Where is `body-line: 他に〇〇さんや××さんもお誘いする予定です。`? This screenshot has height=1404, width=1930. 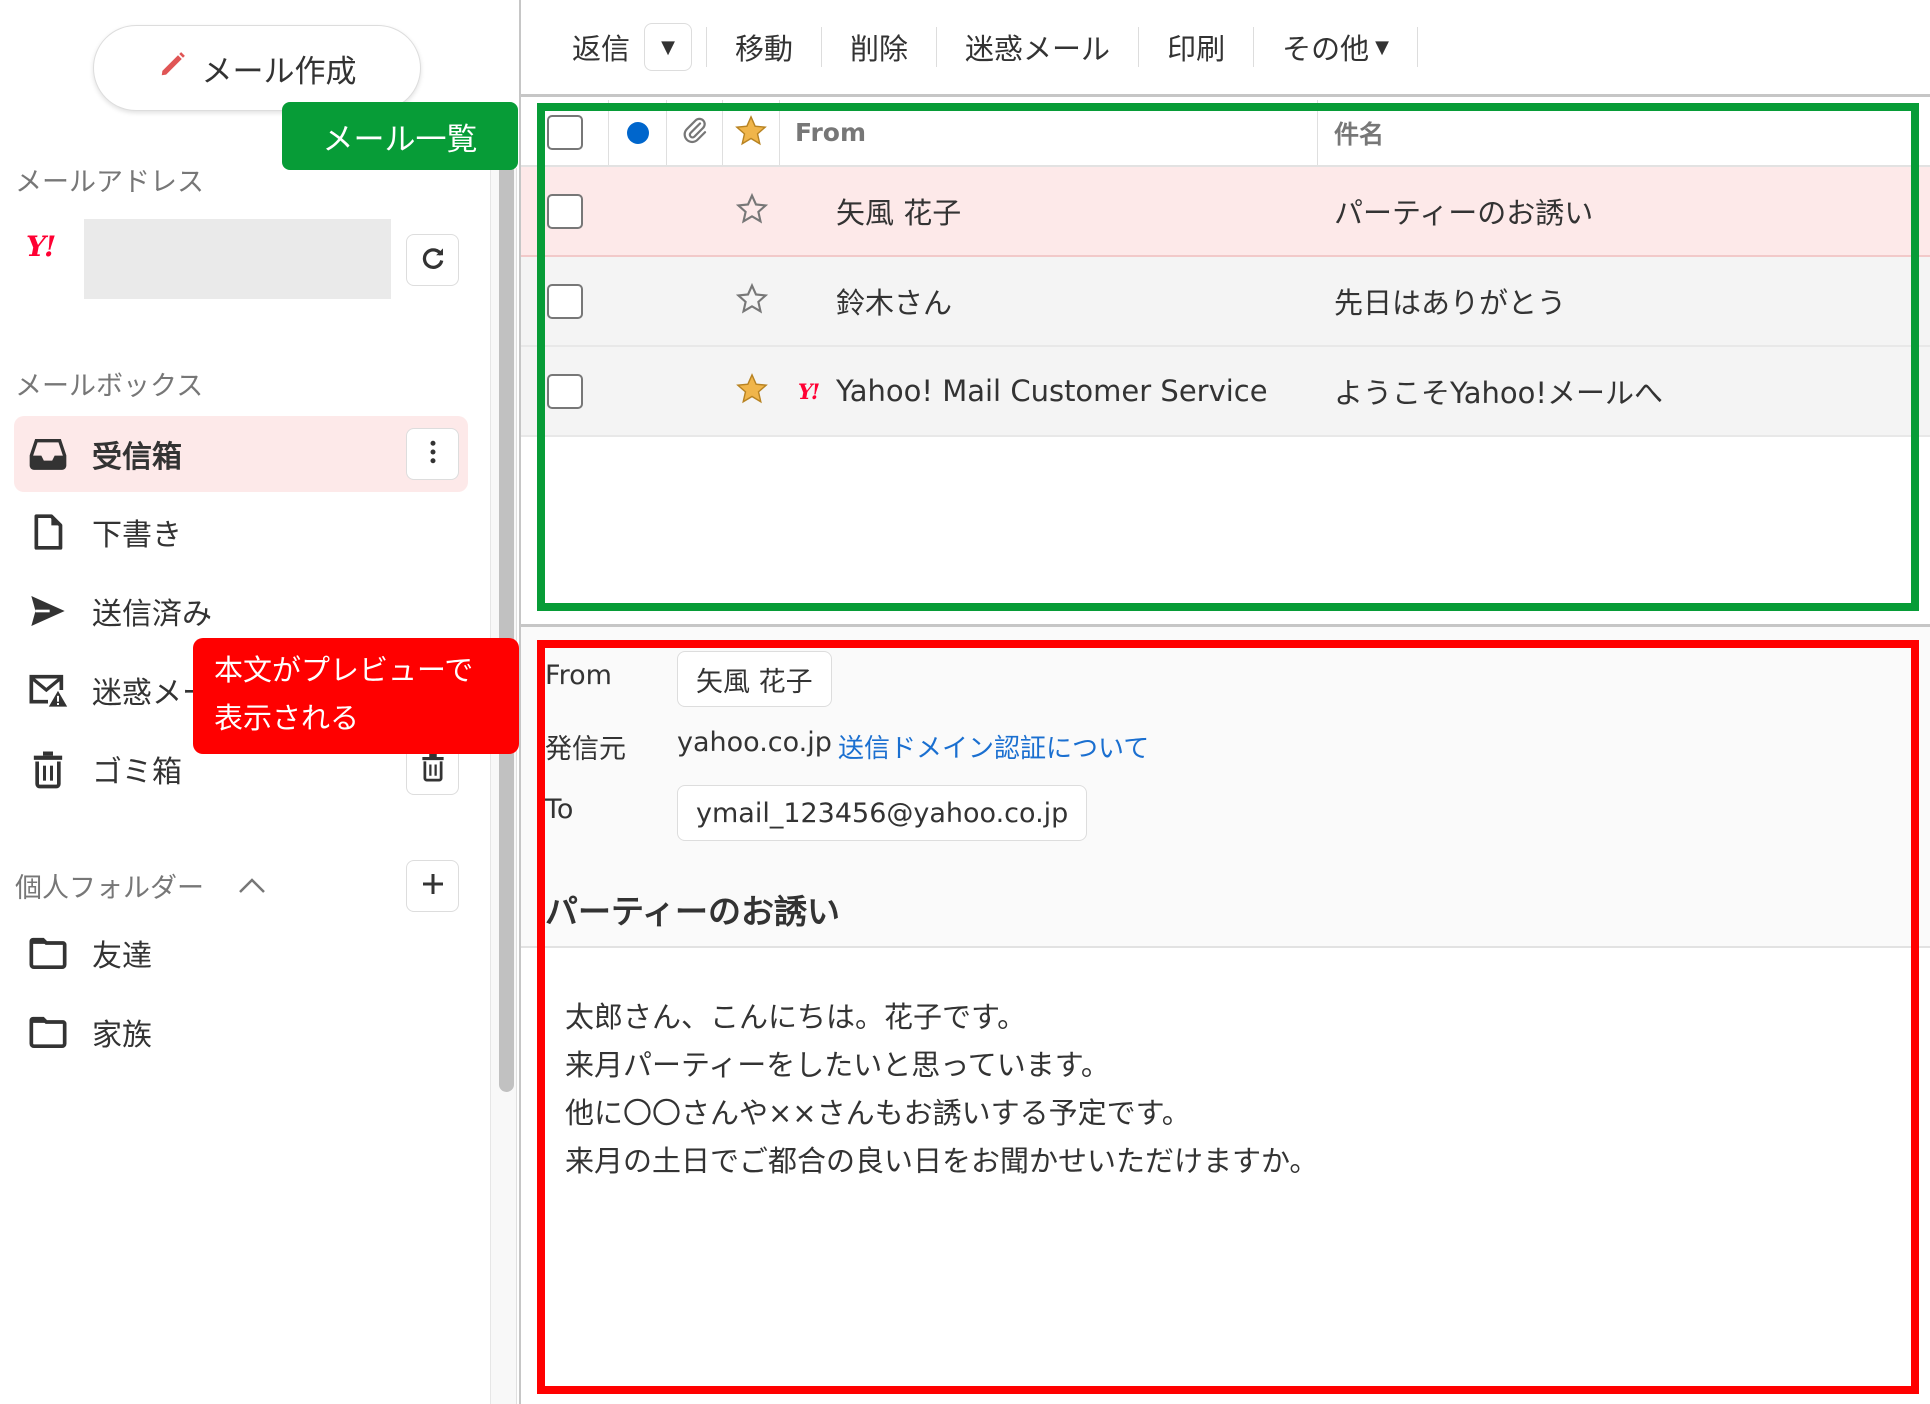
body-line: 他に〇〇さんや××さんもお誘いする予定です。 is located at coordinates (878, 1113).